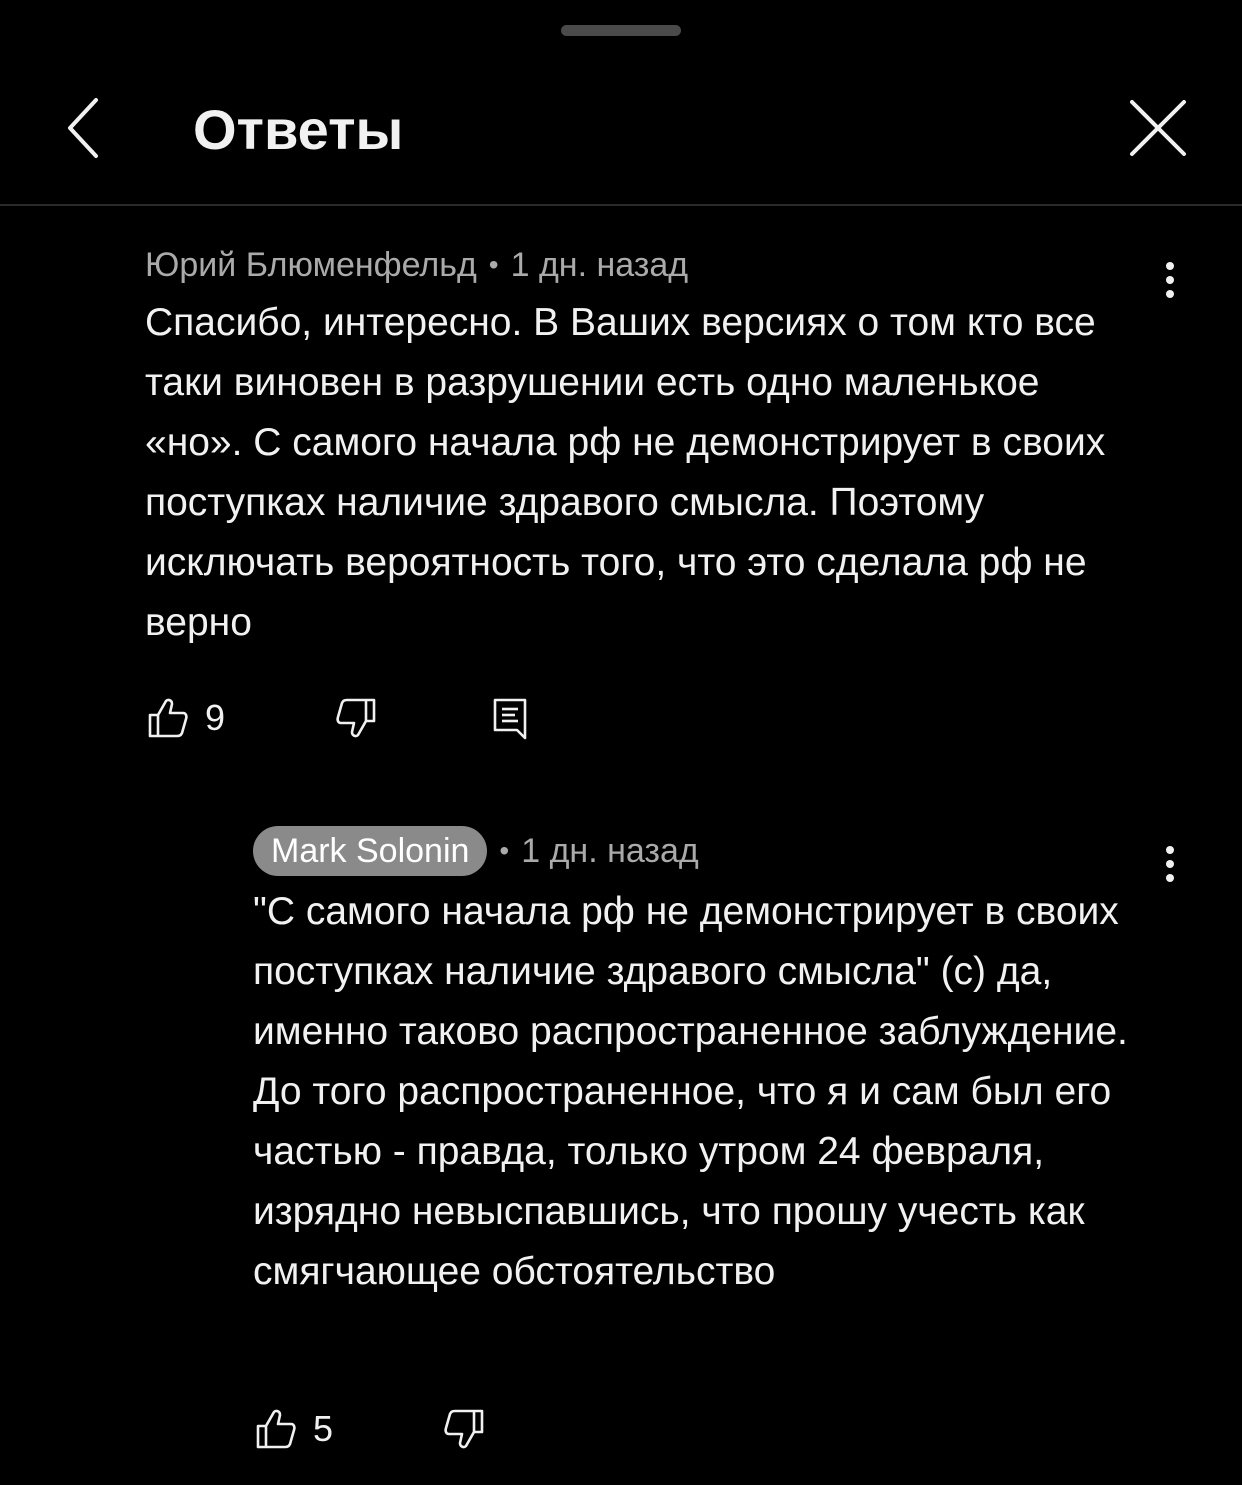  Describe the element at coordinates (298, 129) in the screenshot. I see `page-title: Ответы` at that location.